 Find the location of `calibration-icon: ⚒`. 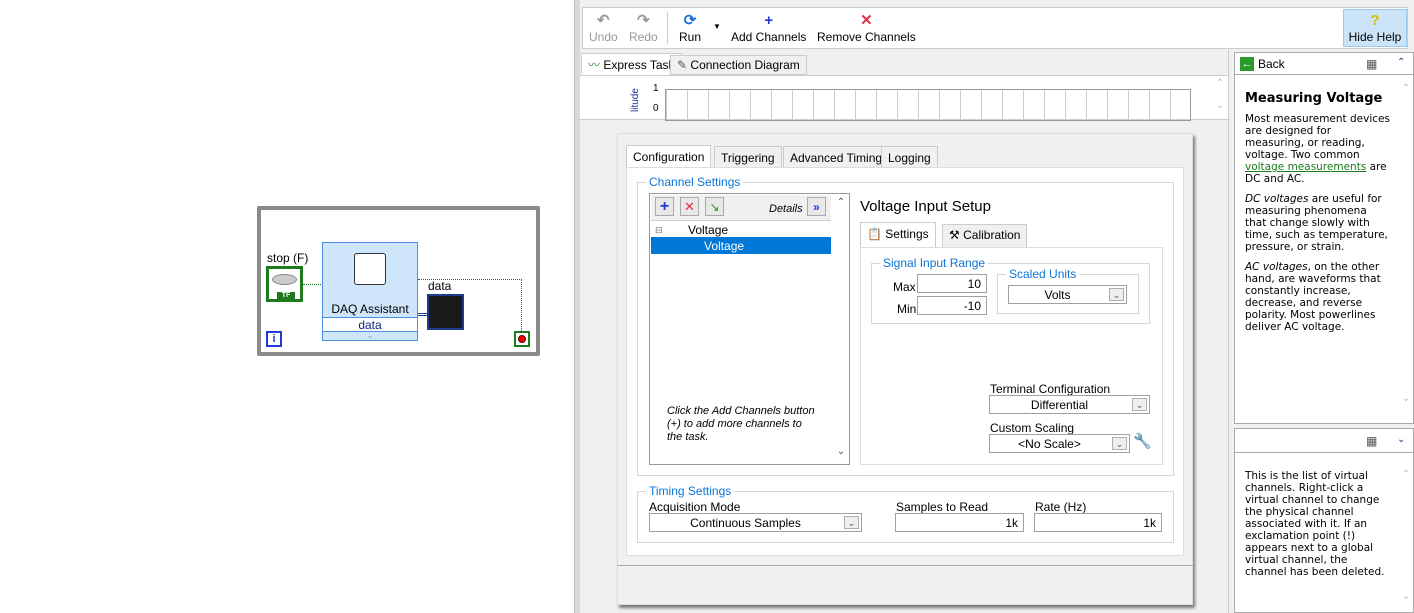

calibration-icon: ⚒ is located at coordinates (954, 235).